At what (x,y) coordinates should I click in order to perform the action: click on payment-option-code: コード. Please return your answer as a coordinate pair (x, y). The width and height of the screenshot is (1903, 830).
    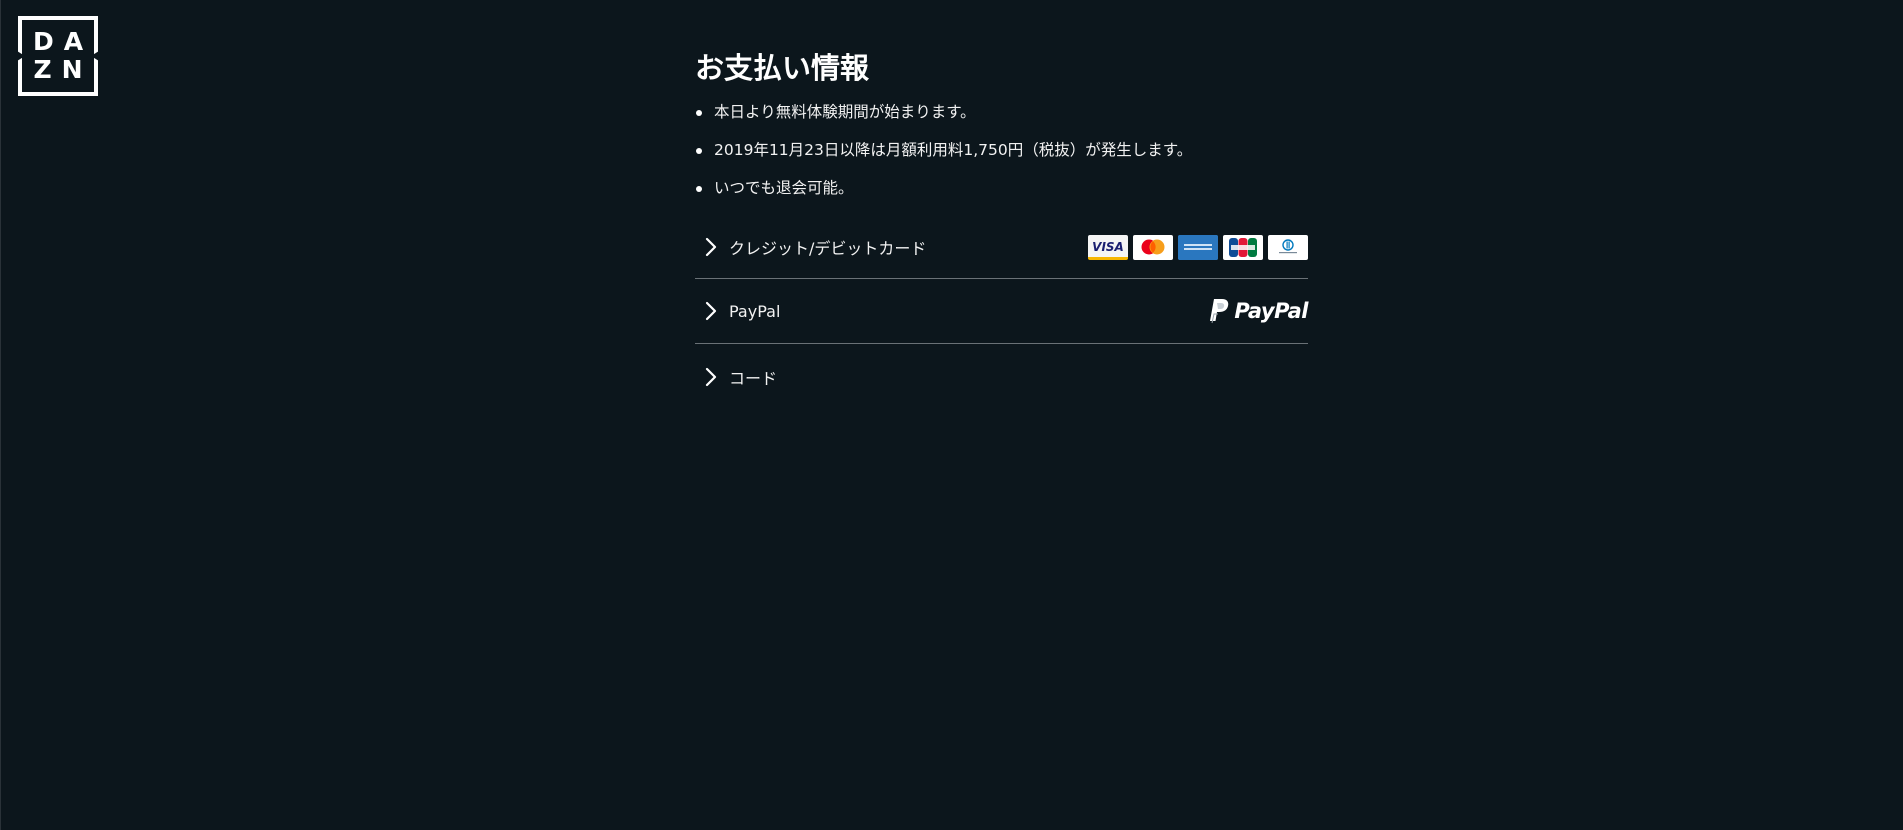
    Looking at the image, I should click on (1001, 376).